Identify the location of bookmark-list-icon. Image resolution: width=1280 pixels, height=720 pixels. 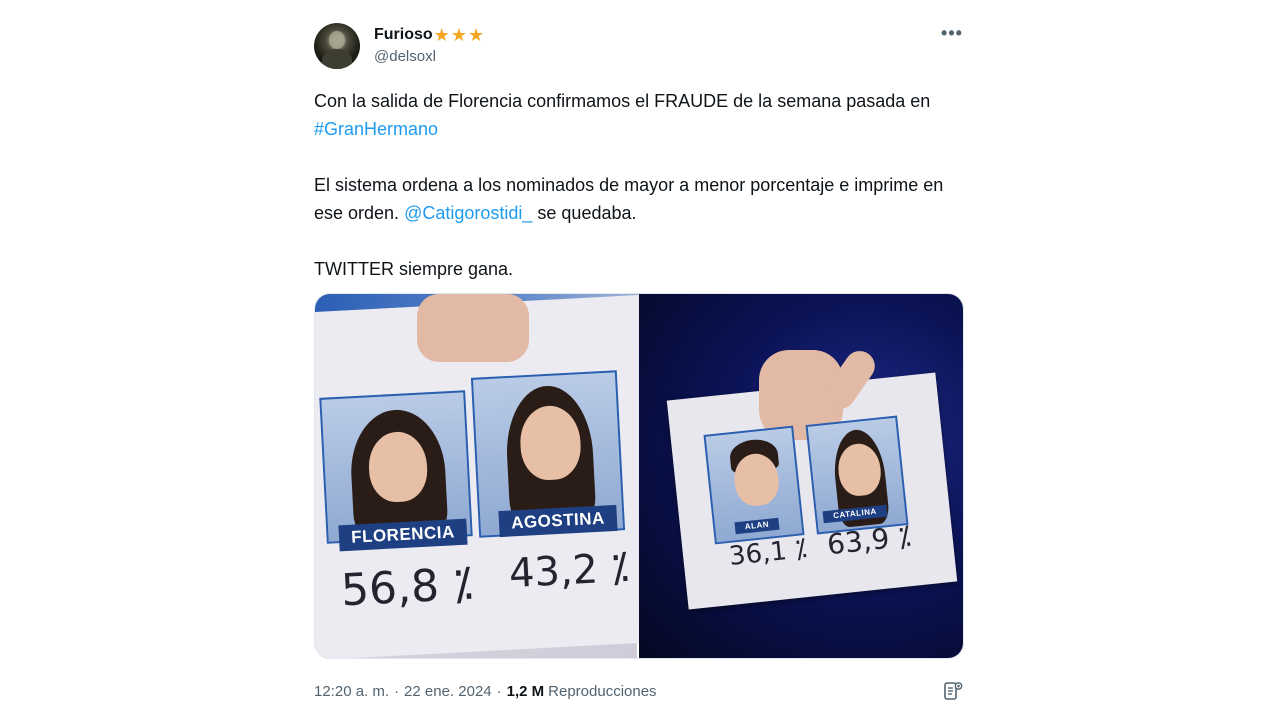
(953, 691).